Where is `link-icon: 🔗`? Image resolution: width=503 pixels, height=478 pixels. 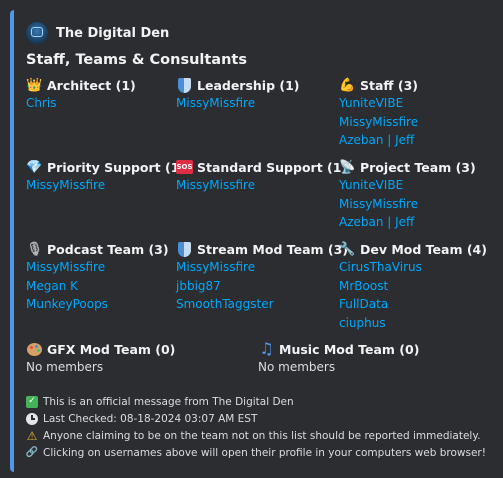
link-icon: 🔗 is located at coordinates (32, 452).